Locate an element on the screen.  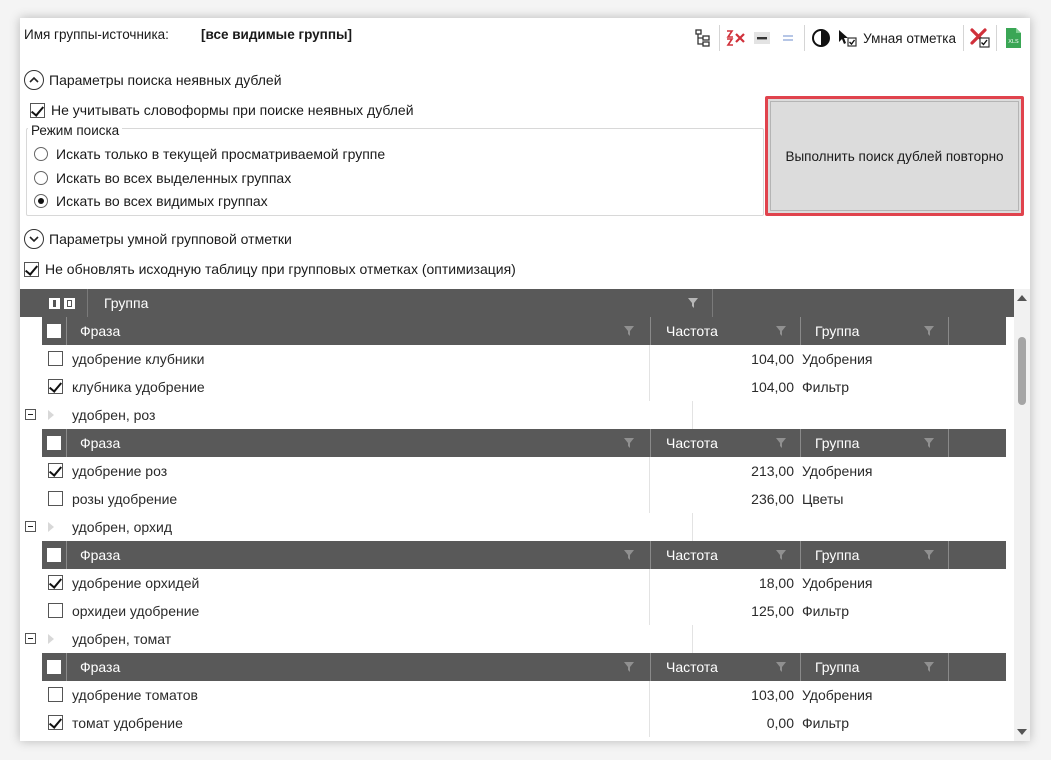
phrase-cell: удобрение роз is located at coordinates (120, 471).